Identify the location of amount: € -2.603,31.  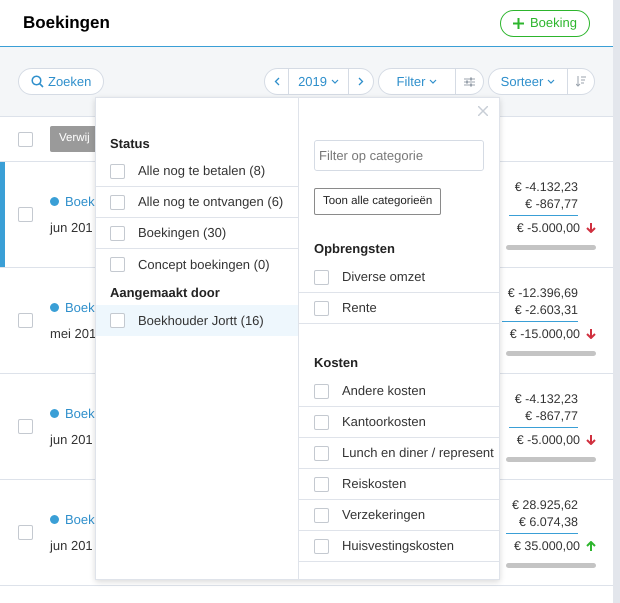
(546, 310).